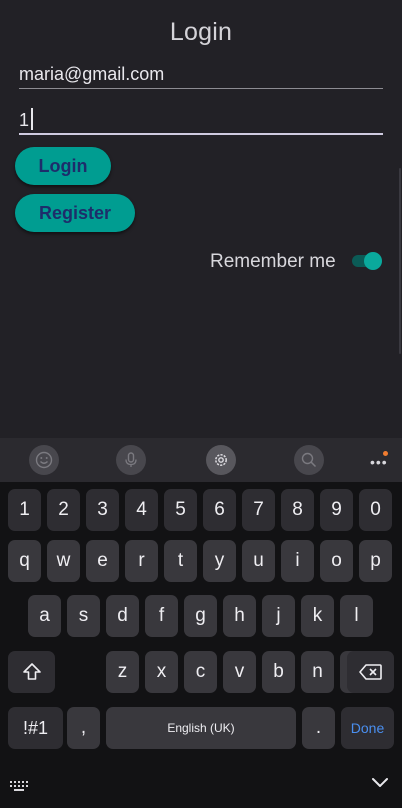 This screenshot has height=808, width=402. What do you see at coordinates (161, 672) in the screenshot?
I see `key-x: x` at bounding box center [161, 672].